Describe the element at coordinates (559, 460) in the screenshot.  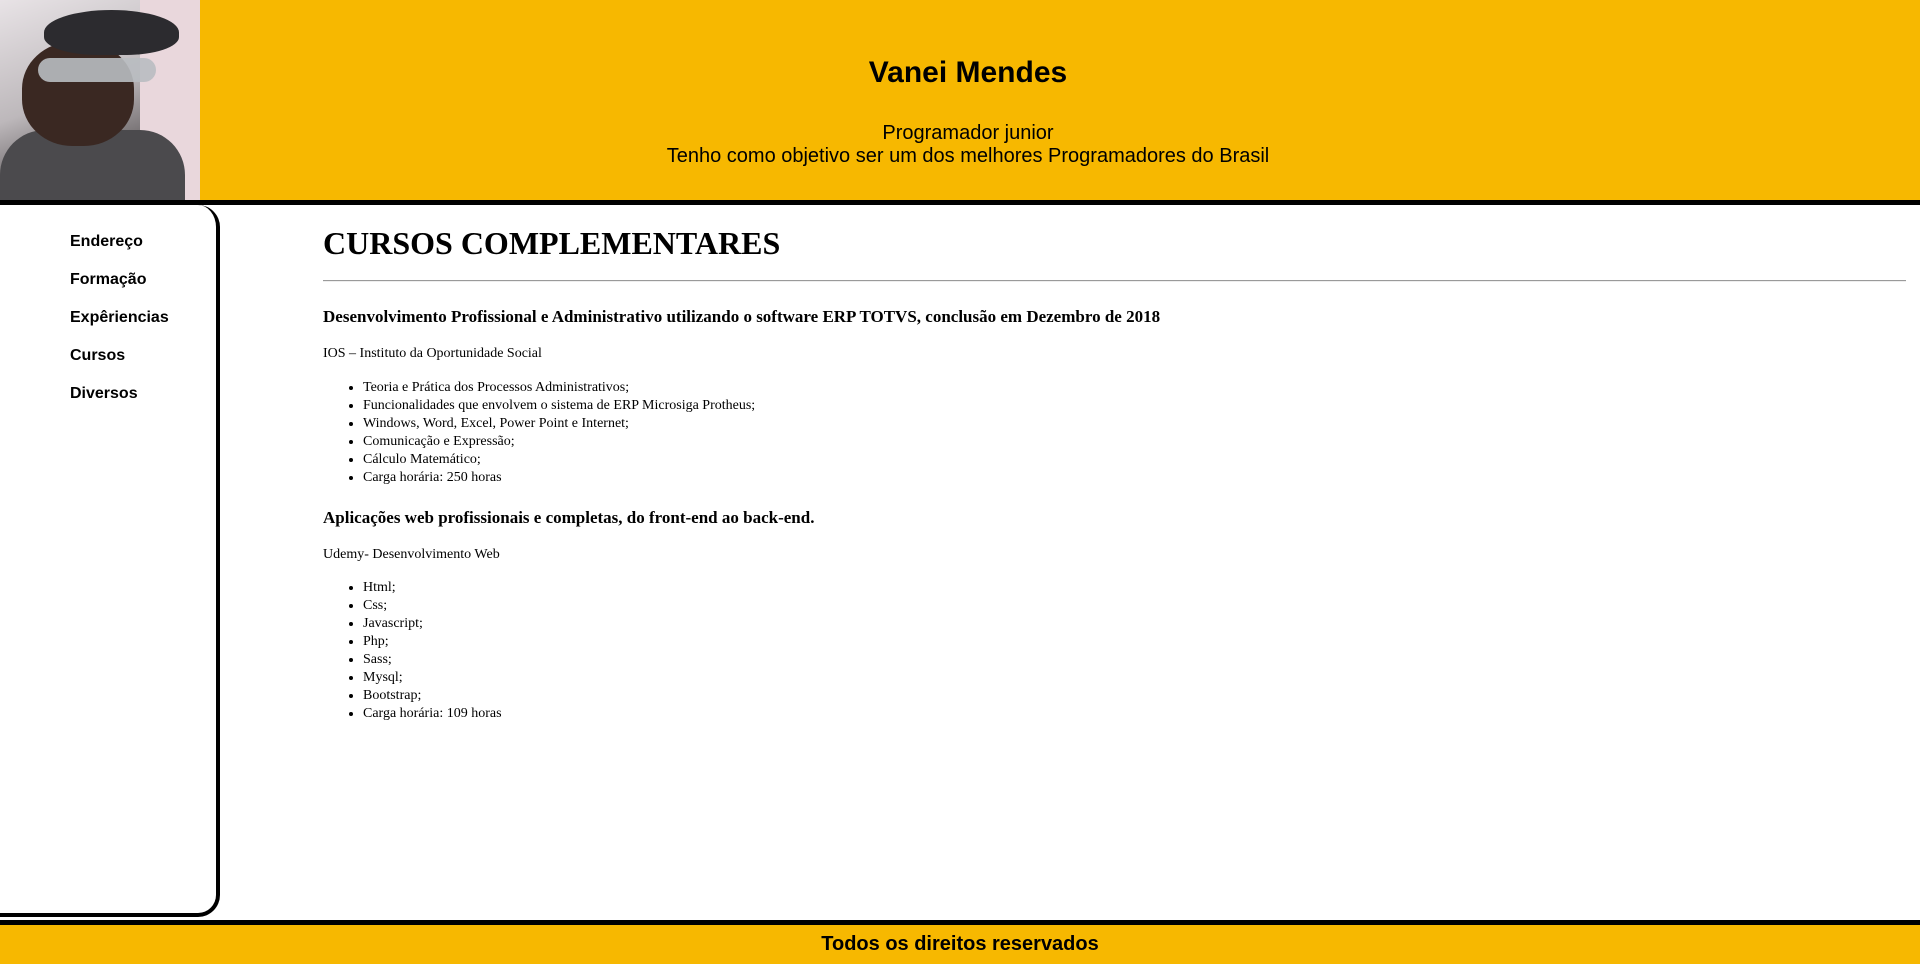
I see `list-item: Cálculo Matemático;` at that location.